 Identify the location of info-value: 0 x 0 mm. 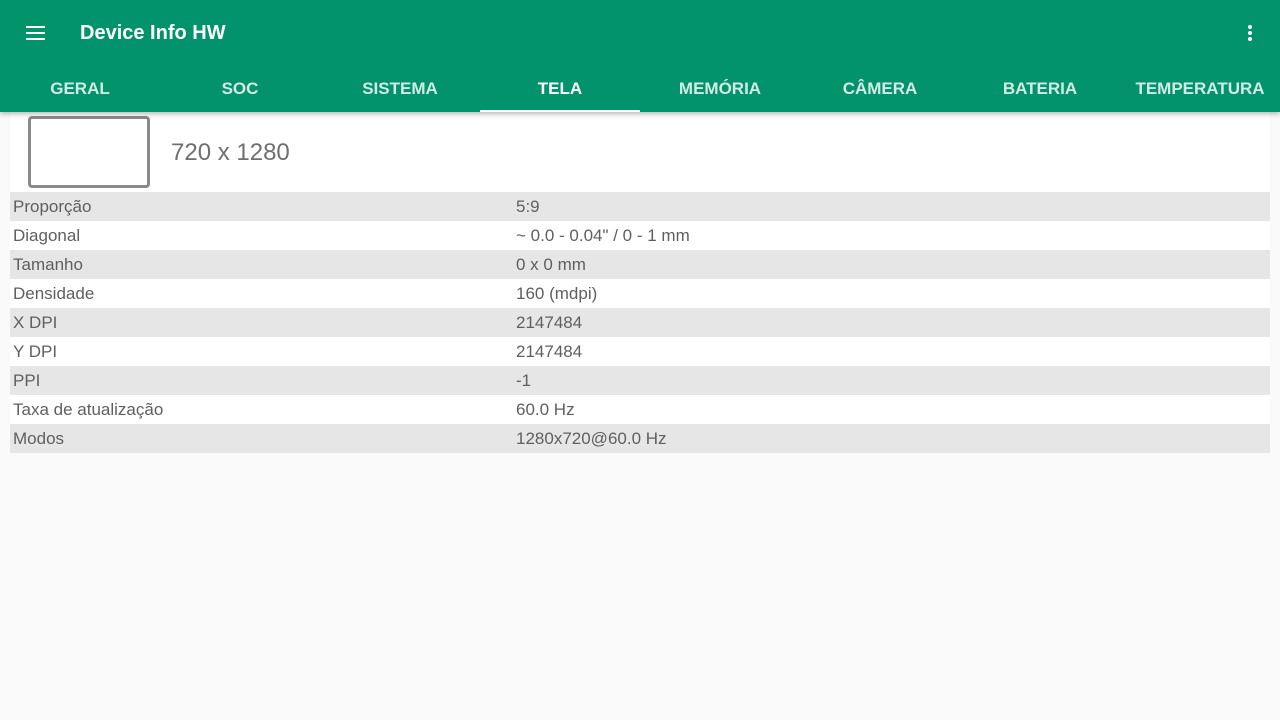
(551, 264).